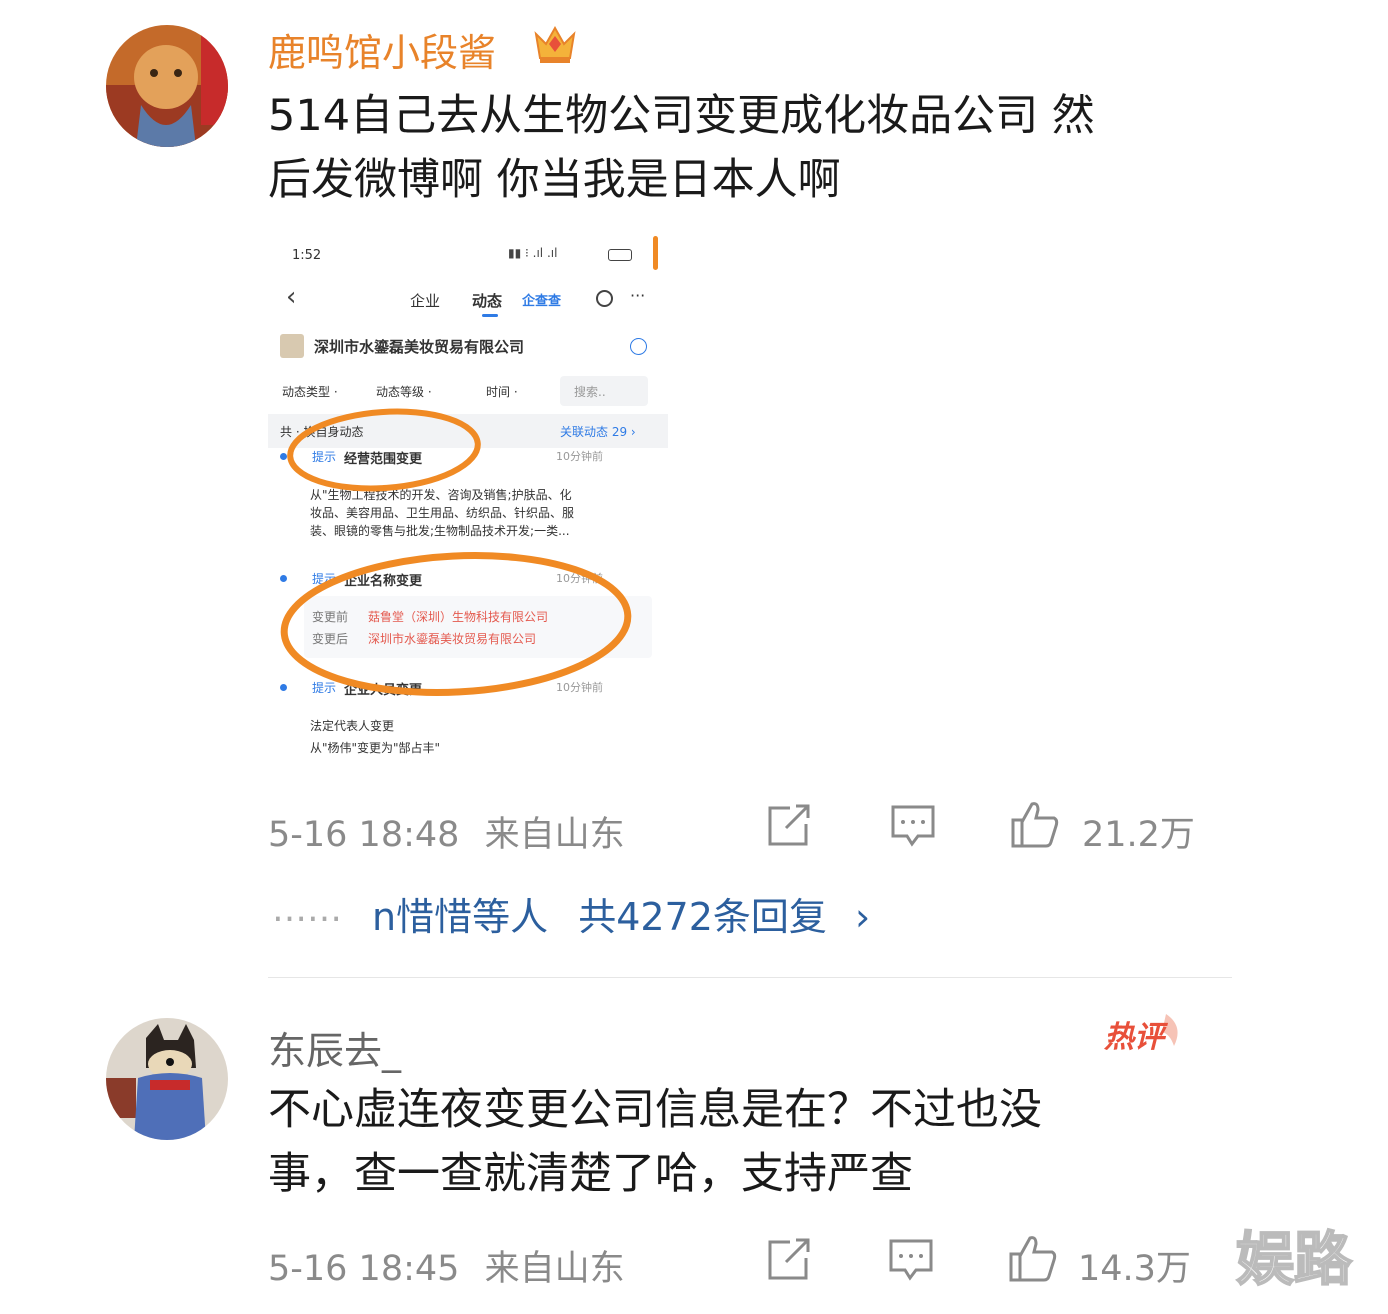 This screenshot has width=1388, height=1314. I want to click on comment-text-line: 事，查一查就清楚了哈，支持严查, so click(590, 1174).